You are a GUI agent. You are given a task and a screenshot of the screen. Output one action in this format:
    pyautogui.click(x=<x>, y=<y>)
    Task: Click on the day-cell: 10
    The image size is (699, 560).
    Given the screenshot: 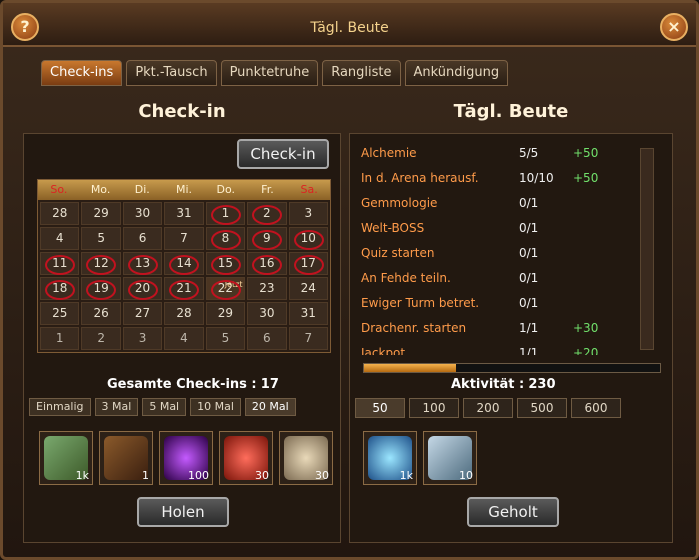 What is the action you would take?
    pyautogui.click(x=308, y=238)
    